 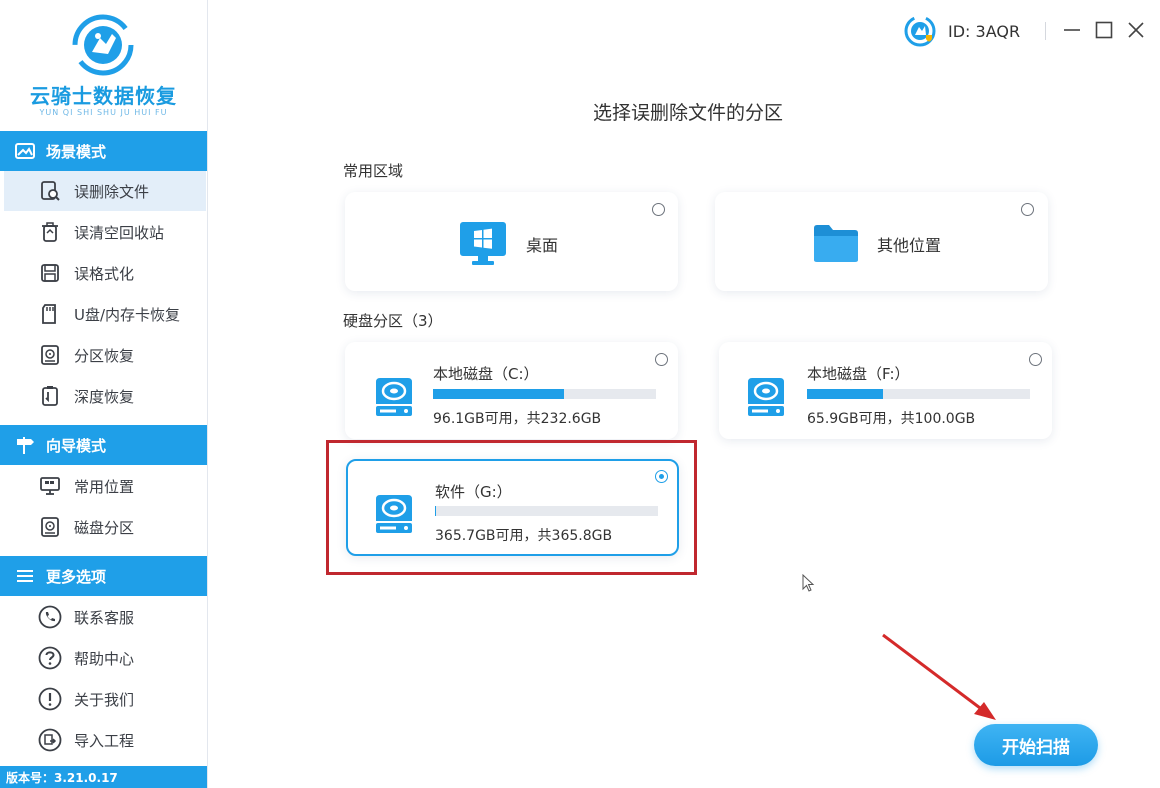 I want to click on location-label: 其他位置, so click(x=909, y=245).